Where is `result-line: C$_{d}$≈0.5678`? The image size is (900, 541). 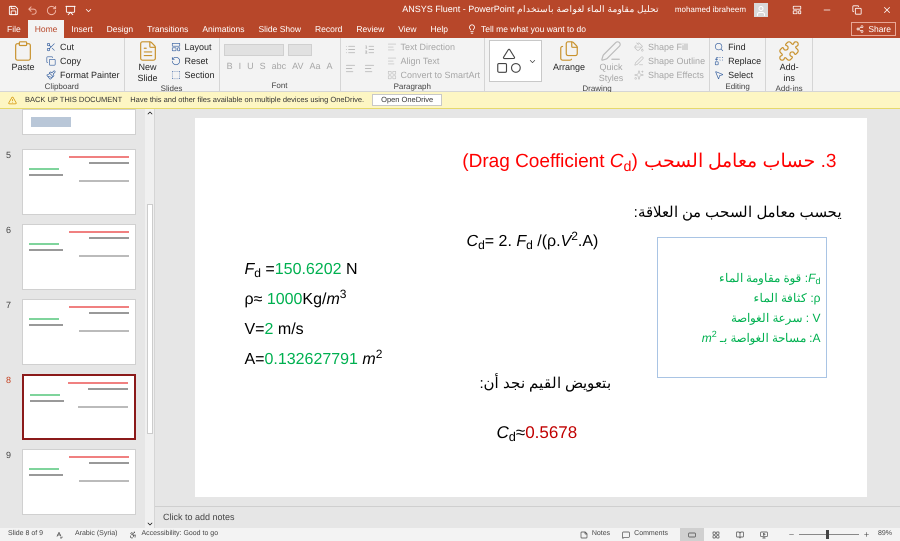
result-line: C$_{d}$≈0.5678 is located at coordinates (537, 434).